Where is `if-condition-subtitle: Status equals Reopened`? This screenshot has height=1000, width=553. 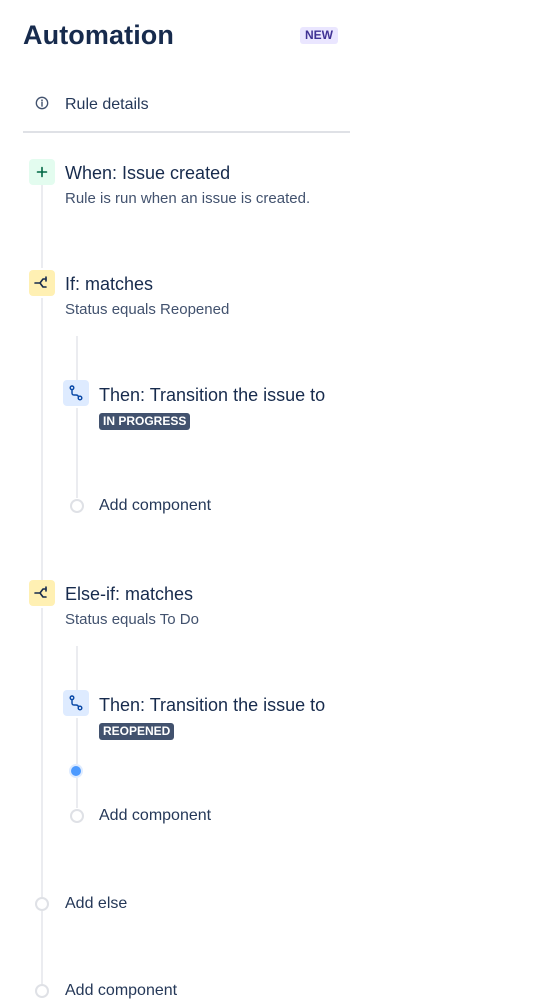
if-condition-subtitle: Status equals Reopened is located at coordinates (147, 309).